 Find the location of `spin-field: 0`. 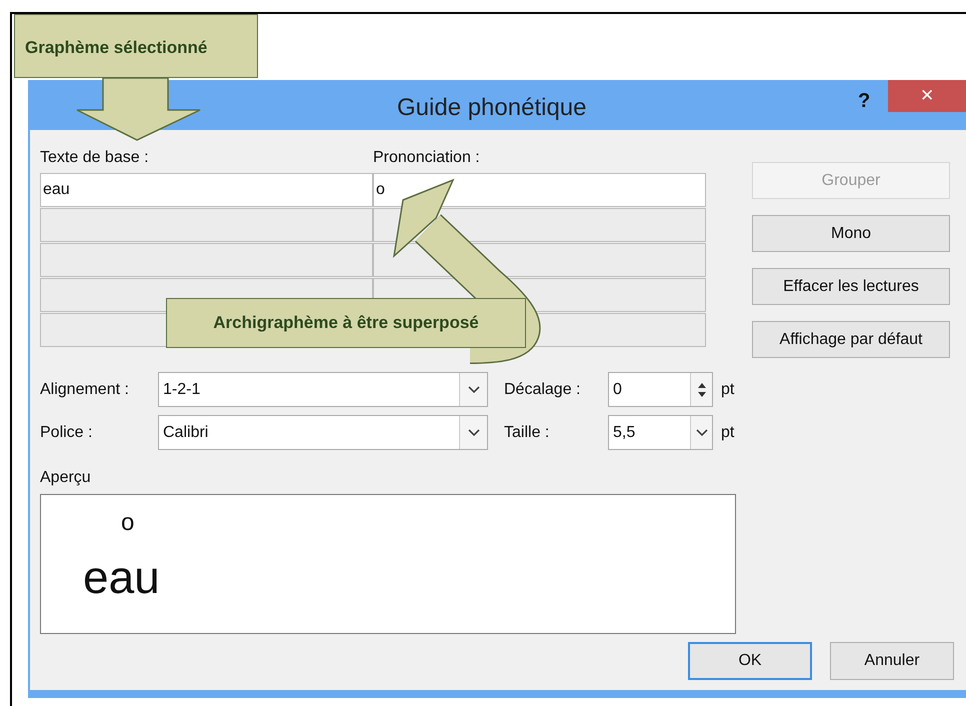

spin-field: 0 is located at coordinates (660, 389).